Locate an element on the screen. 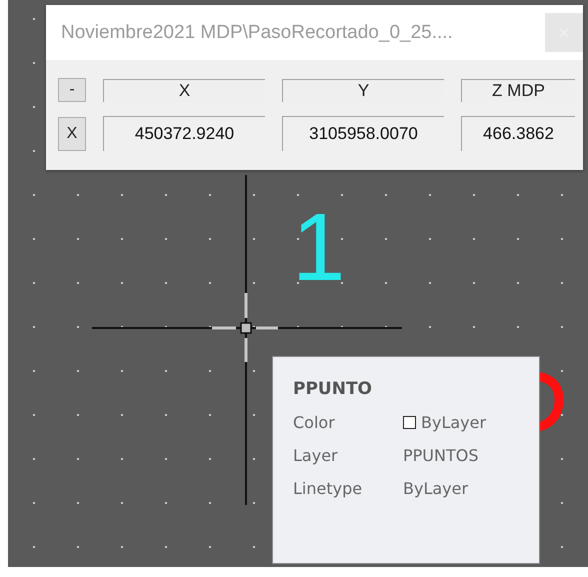  coordinate-value: 3105958.0070 is located at coordinates (363, 133).